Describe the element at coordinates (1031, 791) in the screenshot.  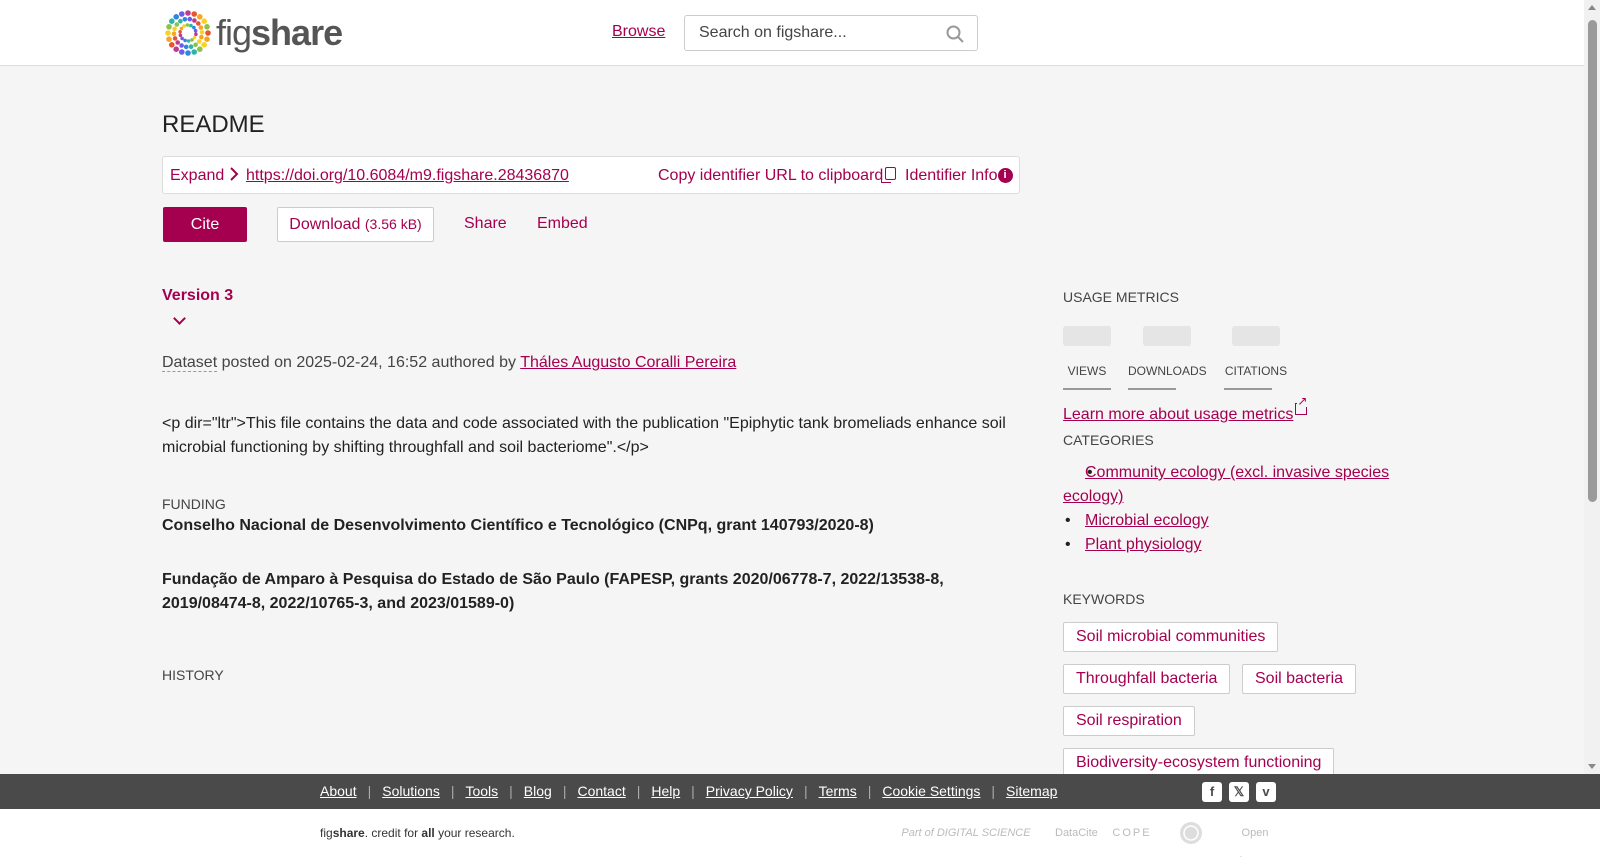
I see `footer-link-sitemap: Sitemap` at that location.